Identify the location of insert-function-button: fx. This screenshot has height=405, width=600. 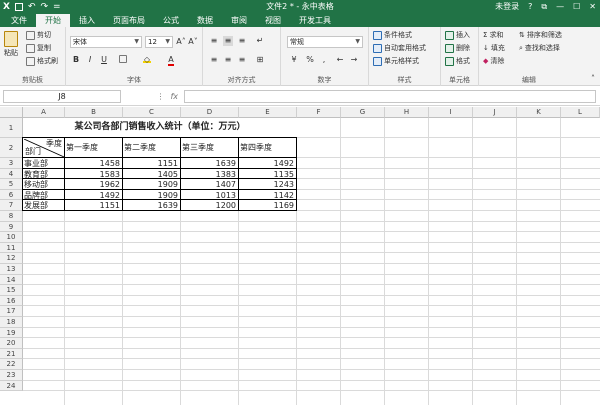
(174, 96).